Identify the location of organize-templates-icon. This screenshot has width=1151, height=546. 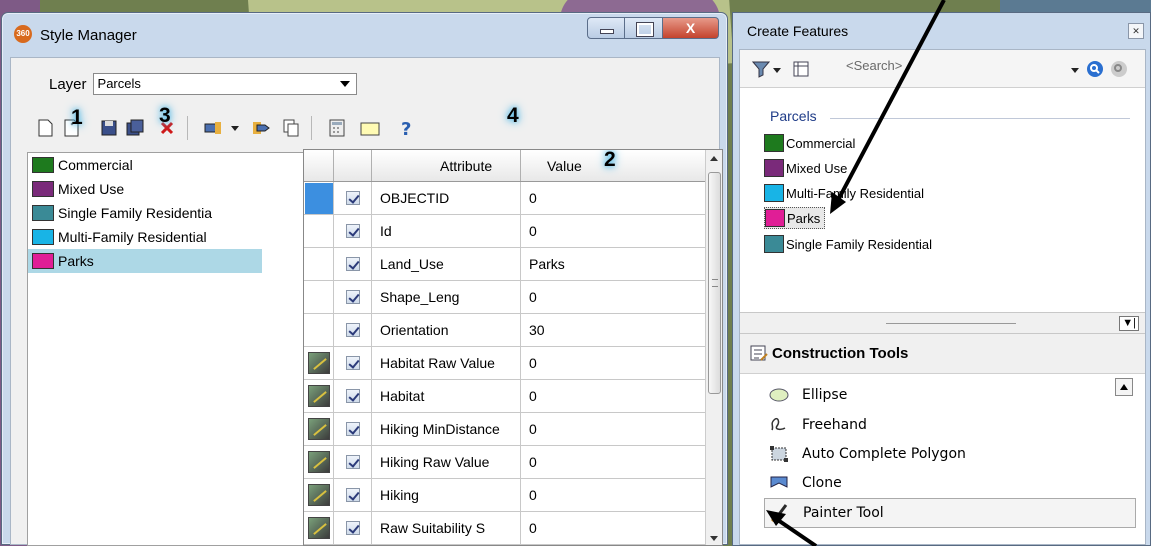
(801, 69).